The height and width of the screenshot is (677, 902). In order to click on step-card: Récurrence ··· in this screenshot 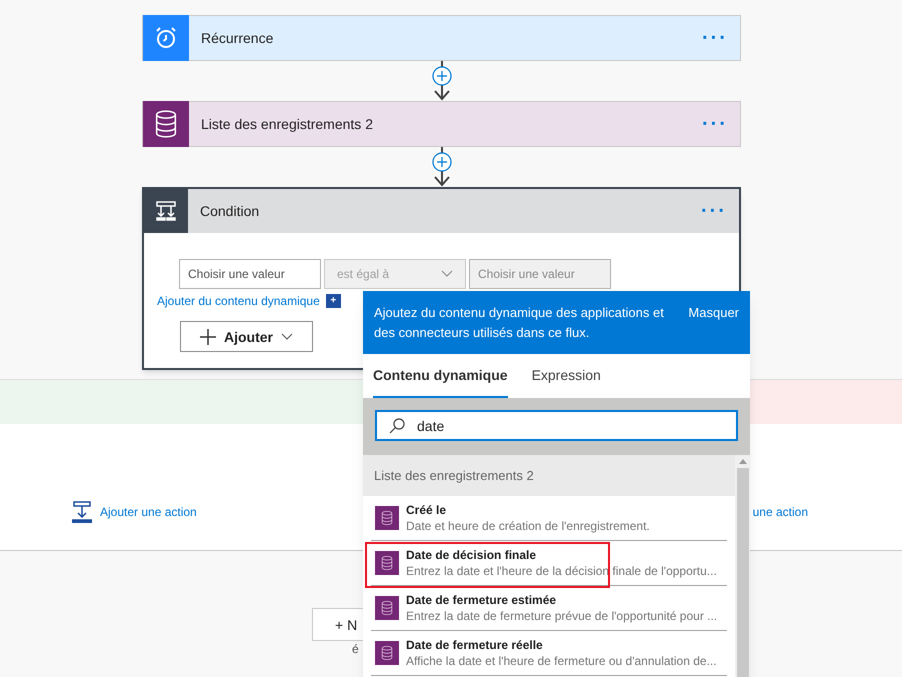, I will do `click(441, 38)`.